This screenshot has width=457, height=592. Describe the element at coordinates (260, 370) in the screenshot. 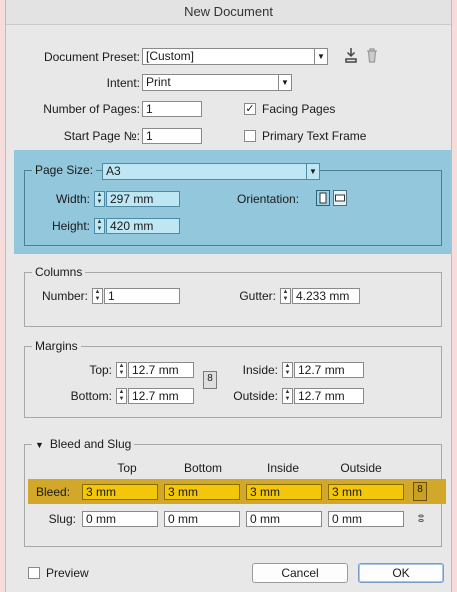

I see `margin-inside-label: Inside:` at that location.